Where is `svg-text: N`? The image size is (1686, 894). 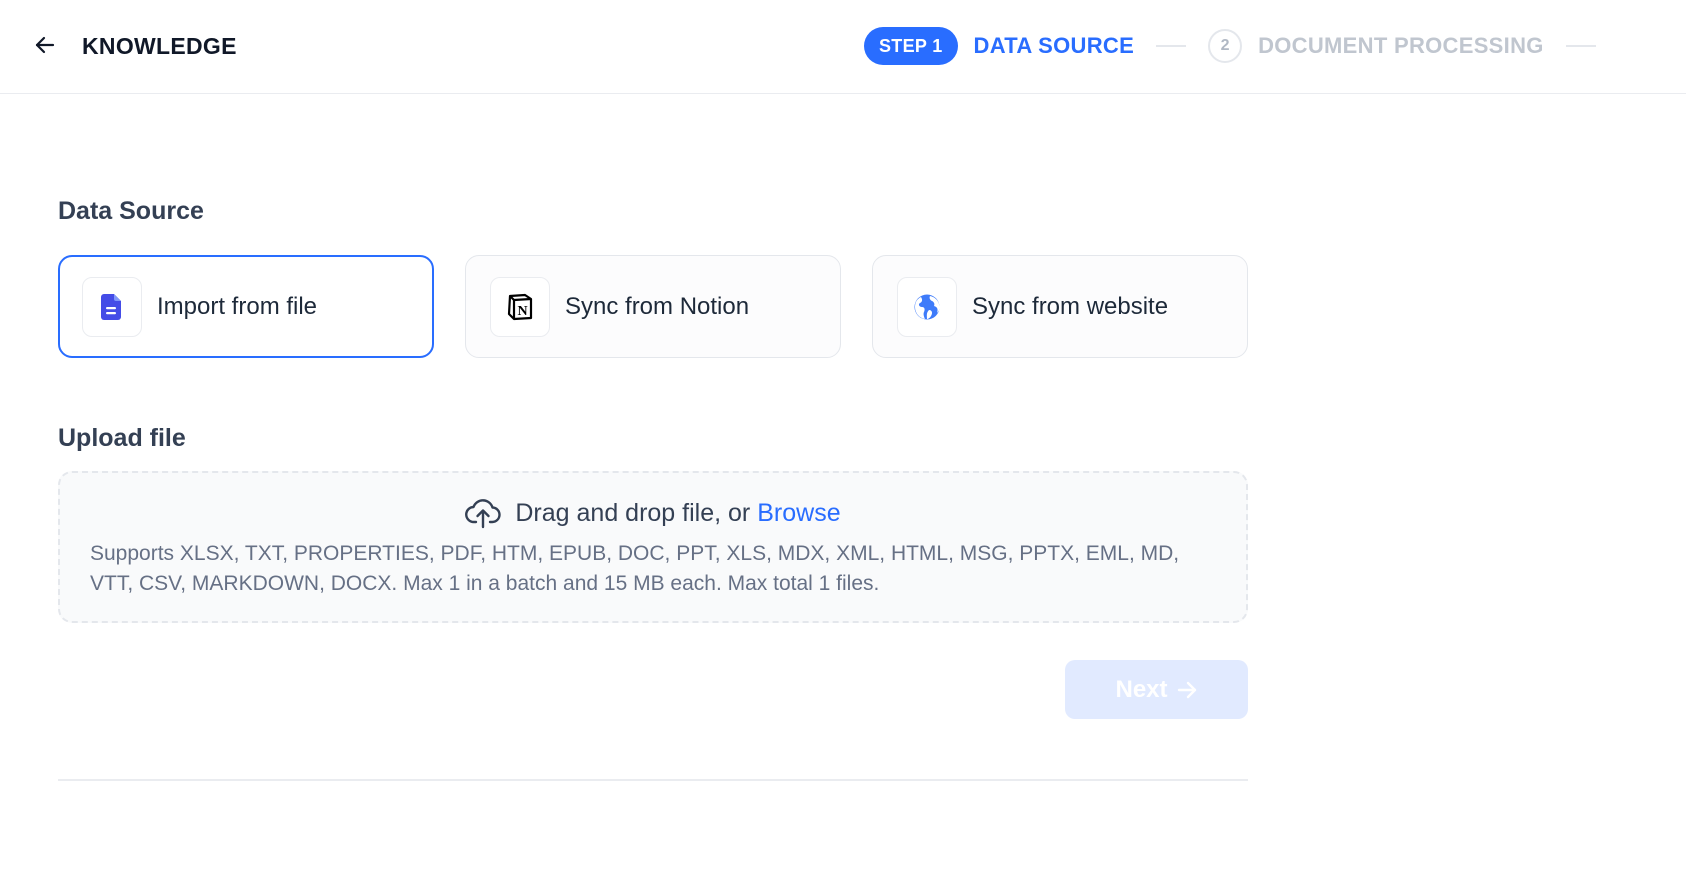
svg-text: N is located at coordinates (522, 311).